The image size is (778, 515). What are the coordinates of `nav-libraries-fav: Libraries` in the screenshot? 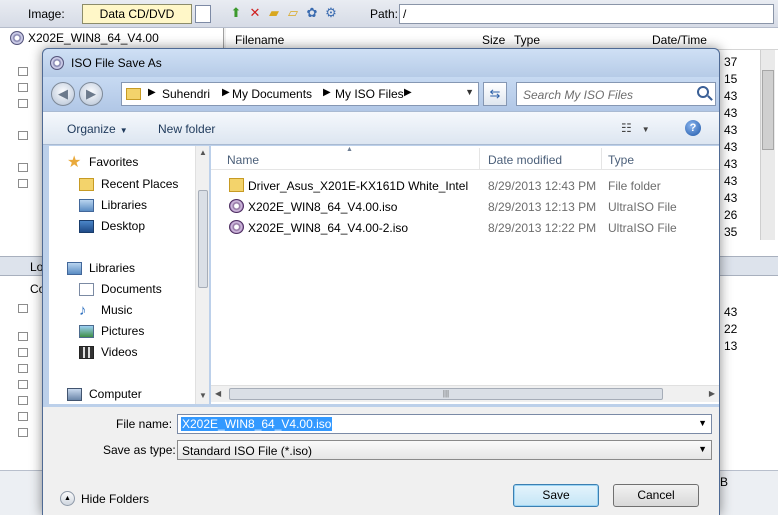 It's located at (113, 205).